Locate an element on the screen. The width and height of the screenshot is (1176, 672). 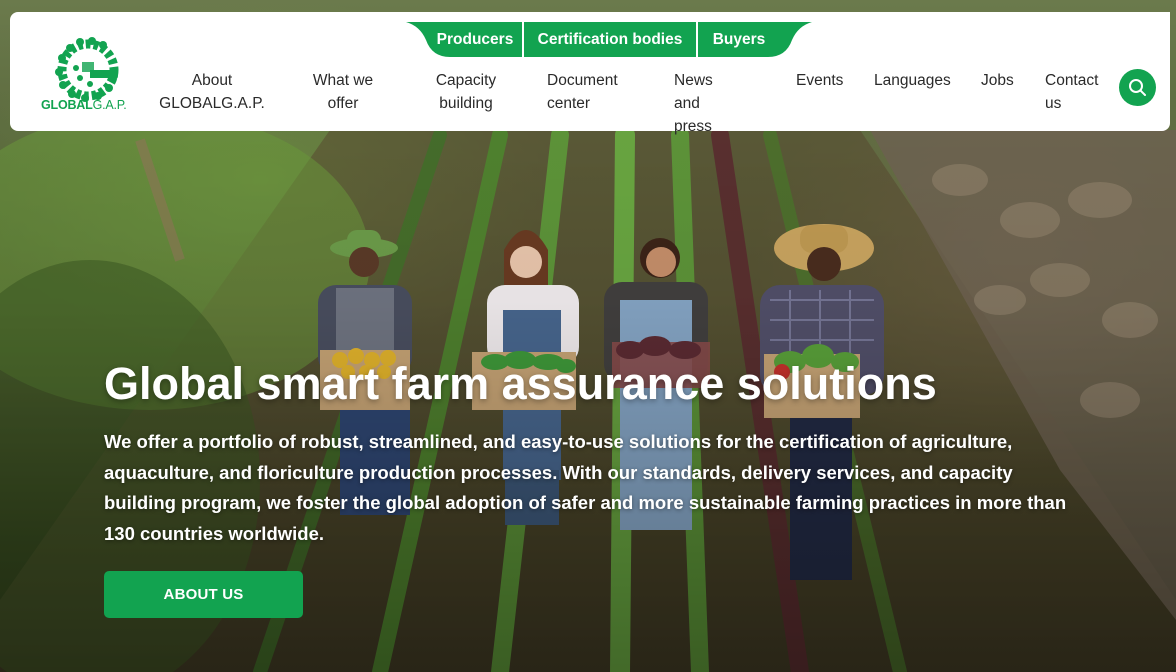
logo-wordmark: GLOBALG.A.P. is located at coordinates (84, 105).